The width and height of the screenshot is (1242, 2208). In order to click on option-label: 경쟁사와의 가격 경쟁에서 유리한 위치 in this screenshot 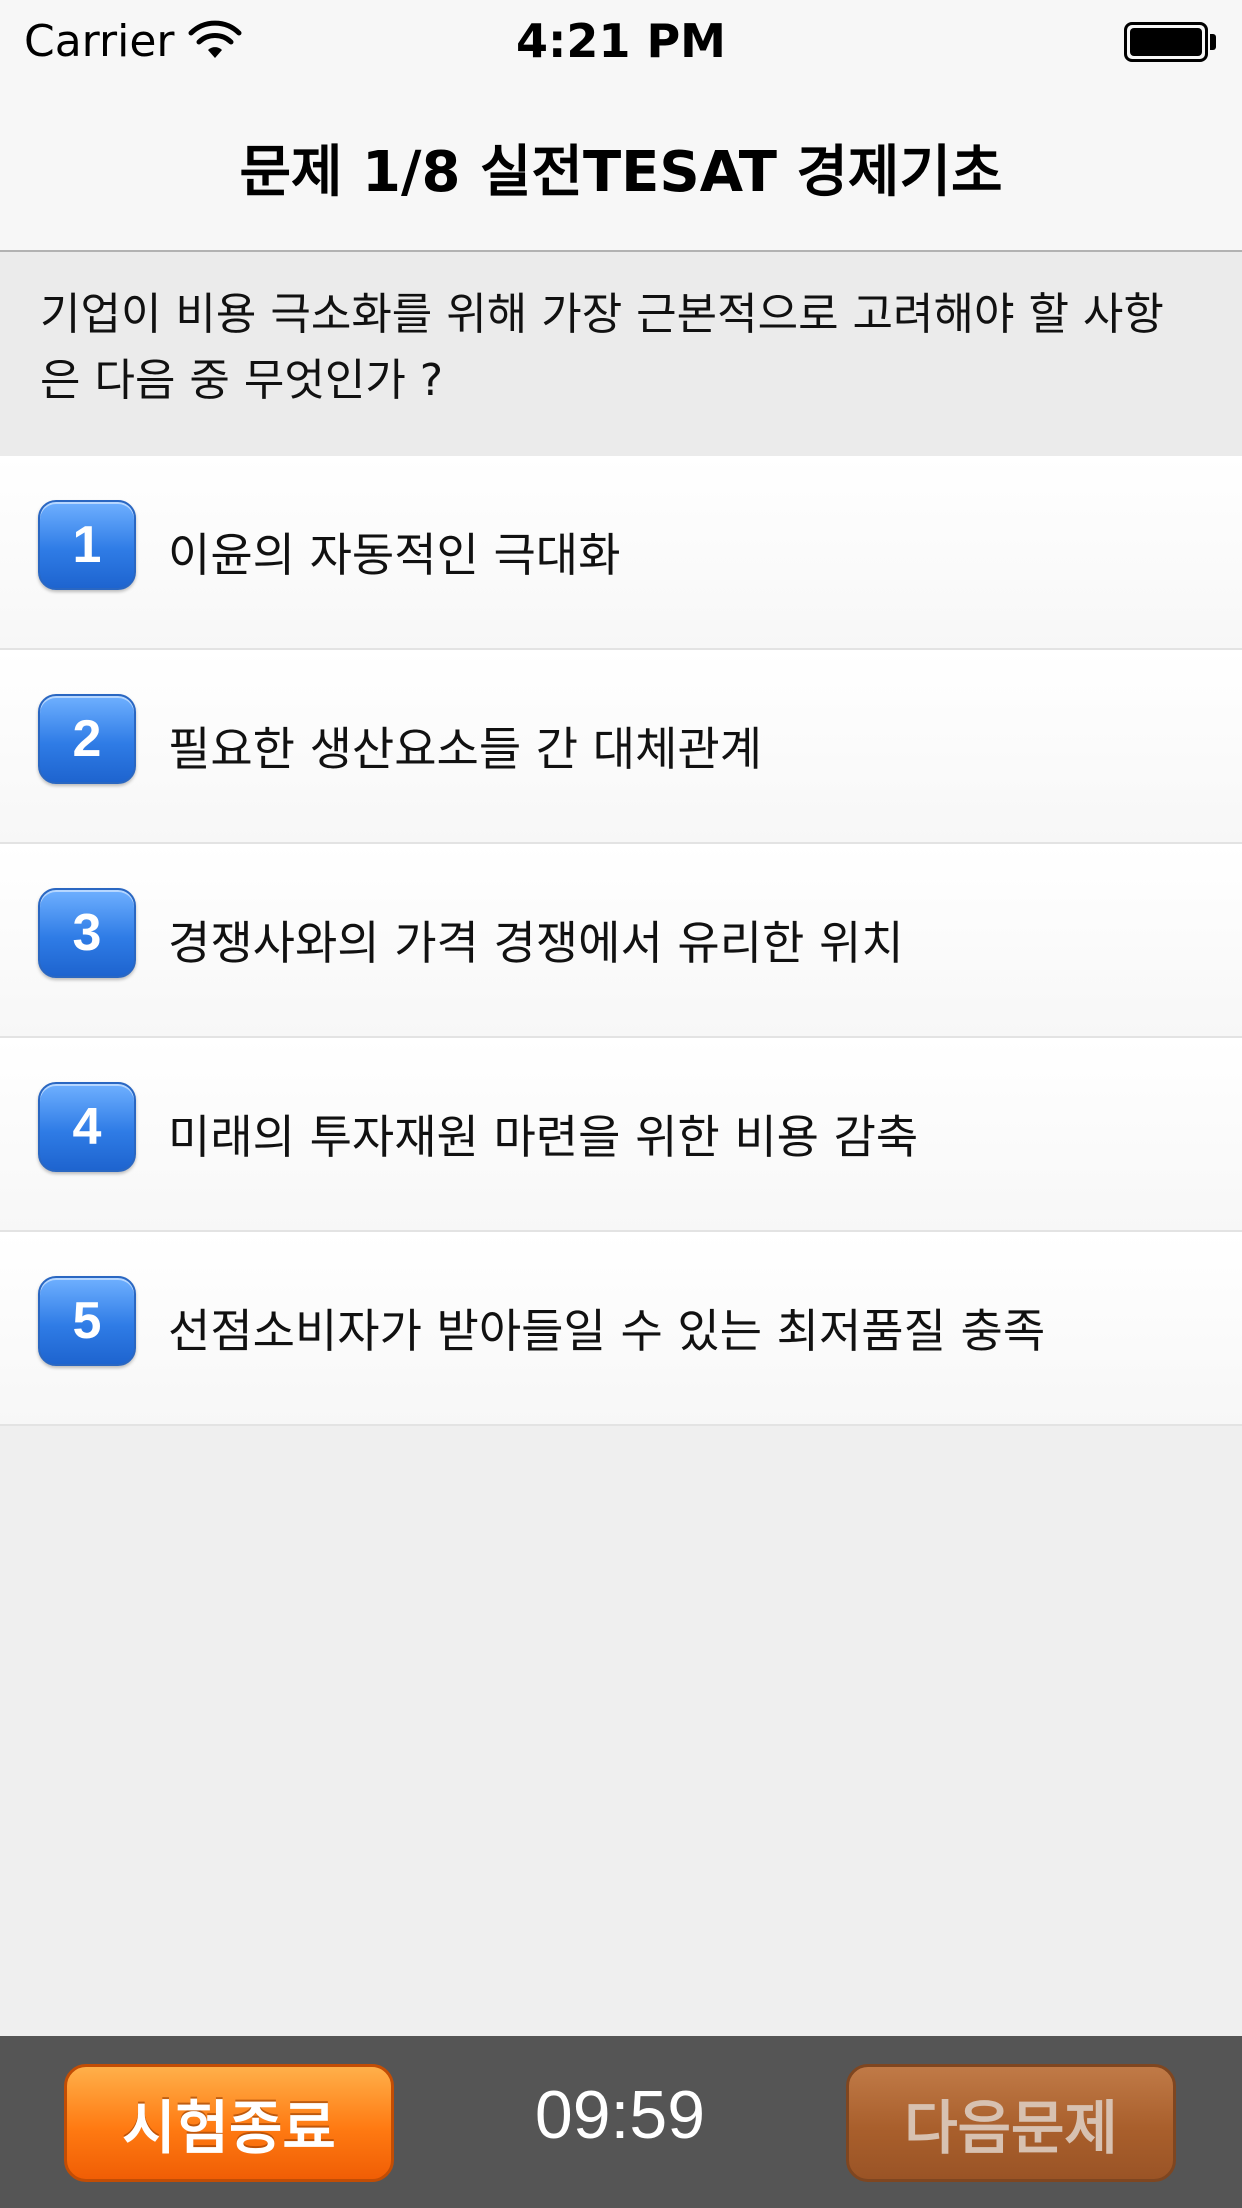, I will do `click(536, 943)`.